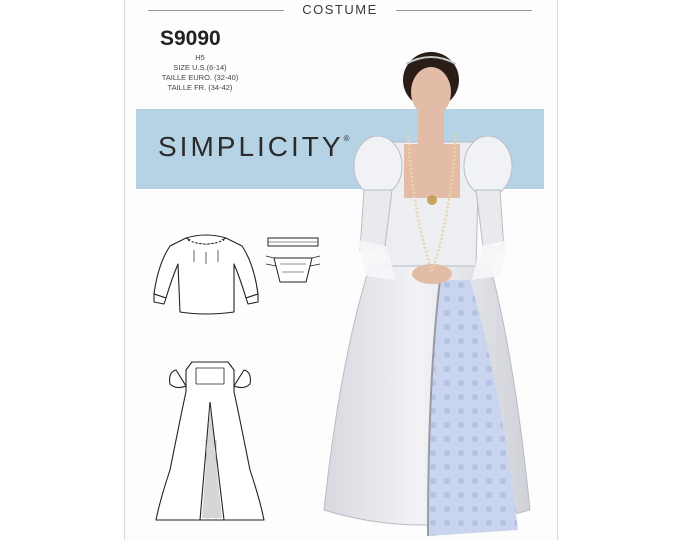 The height and width of the screenshot is (540, 680). What do you see at coordinates (210, 441) in the screenshot?
I see `gown-sketch` at bounding box center [210, 441].